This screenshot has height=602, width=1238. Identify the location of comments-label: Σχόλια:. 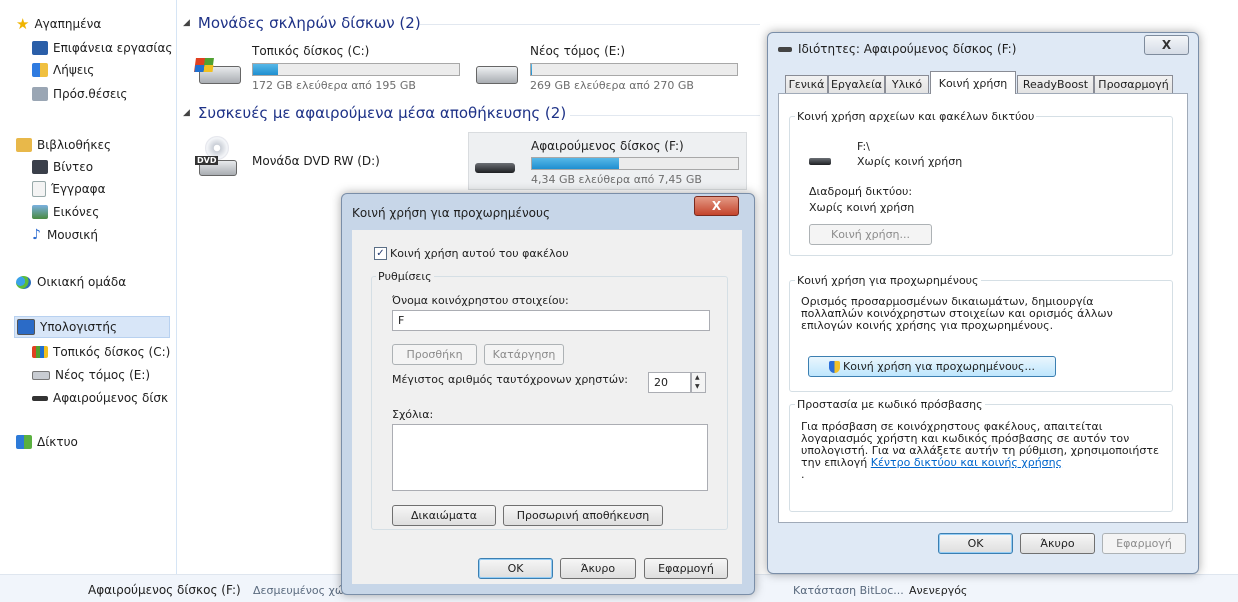
(413, 414).